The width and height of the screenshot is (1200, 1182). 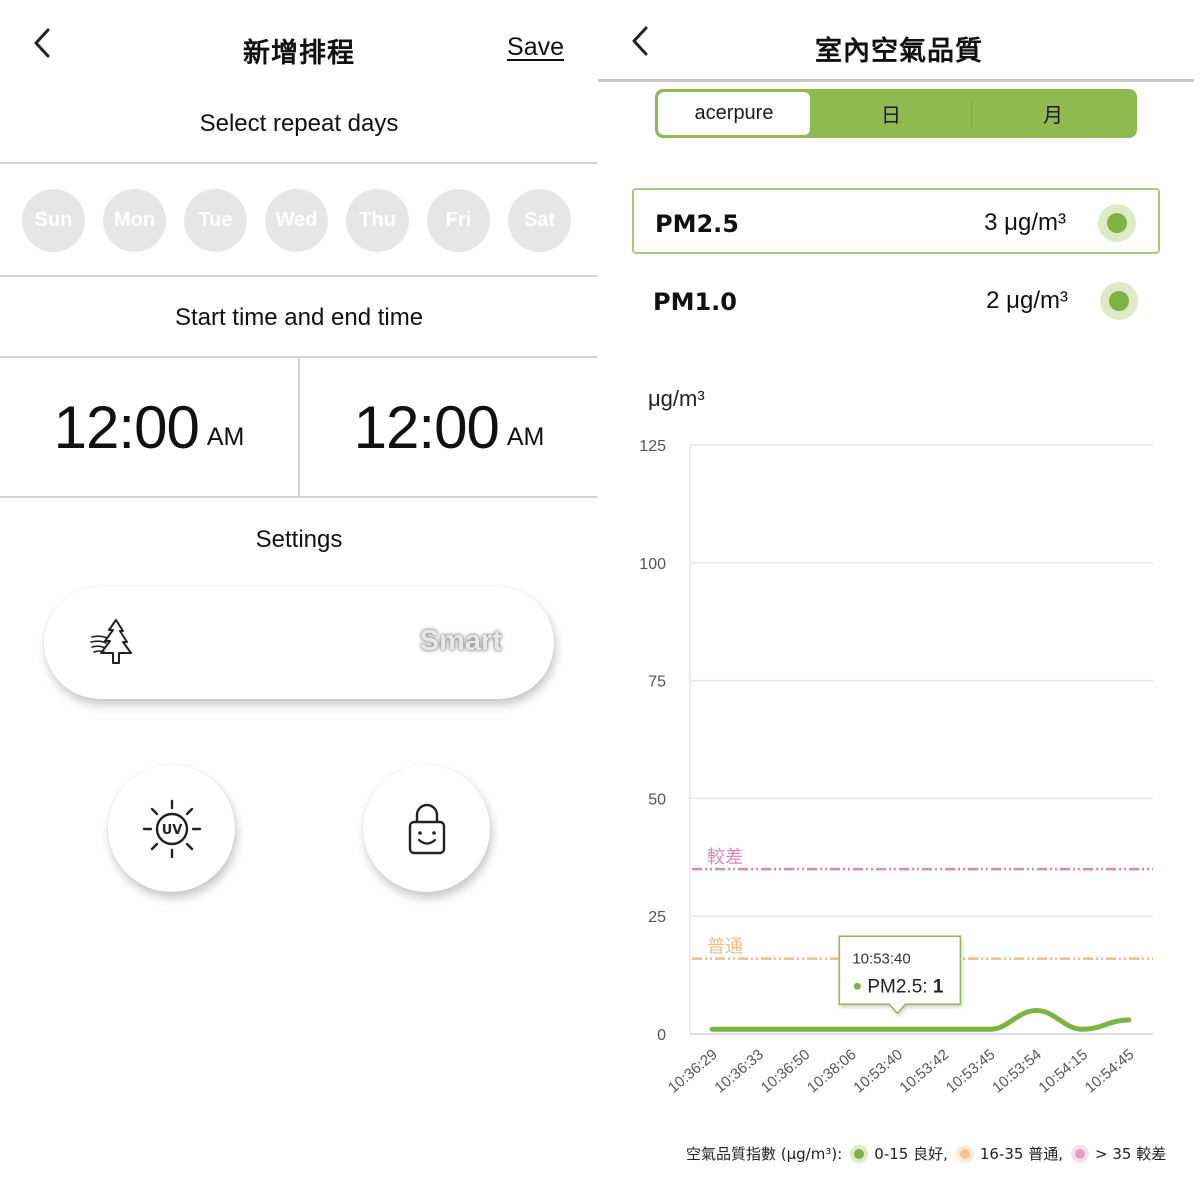 I want to click on x-tick-label: 10:38:06, so click(x=832, y=1071).